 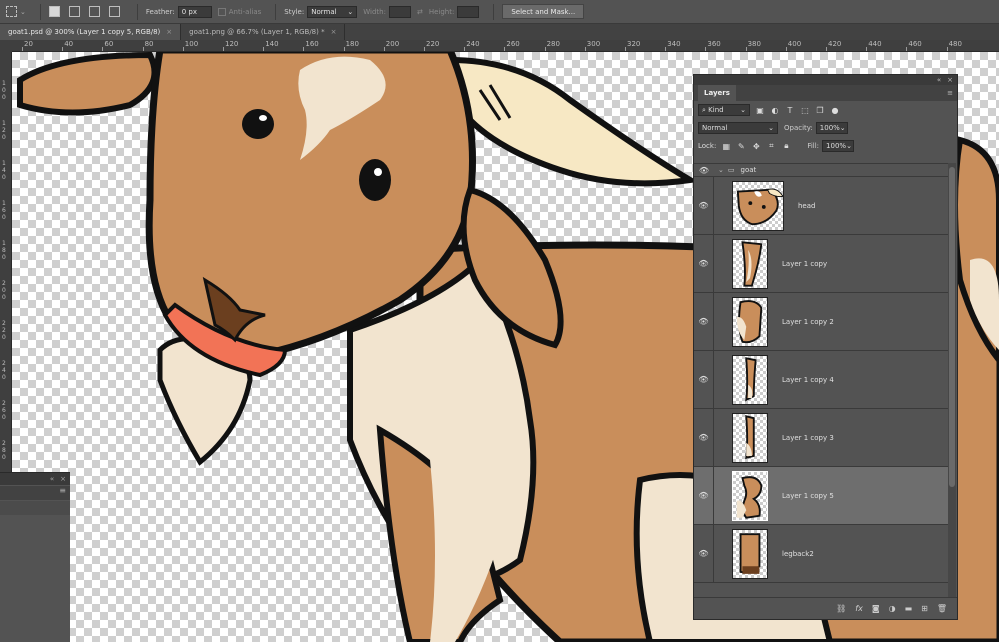 What do you see at coordinates (756, 146) in the screenshot?
I see `lock-move-icon: ✥` at bounding box center [756, 146].